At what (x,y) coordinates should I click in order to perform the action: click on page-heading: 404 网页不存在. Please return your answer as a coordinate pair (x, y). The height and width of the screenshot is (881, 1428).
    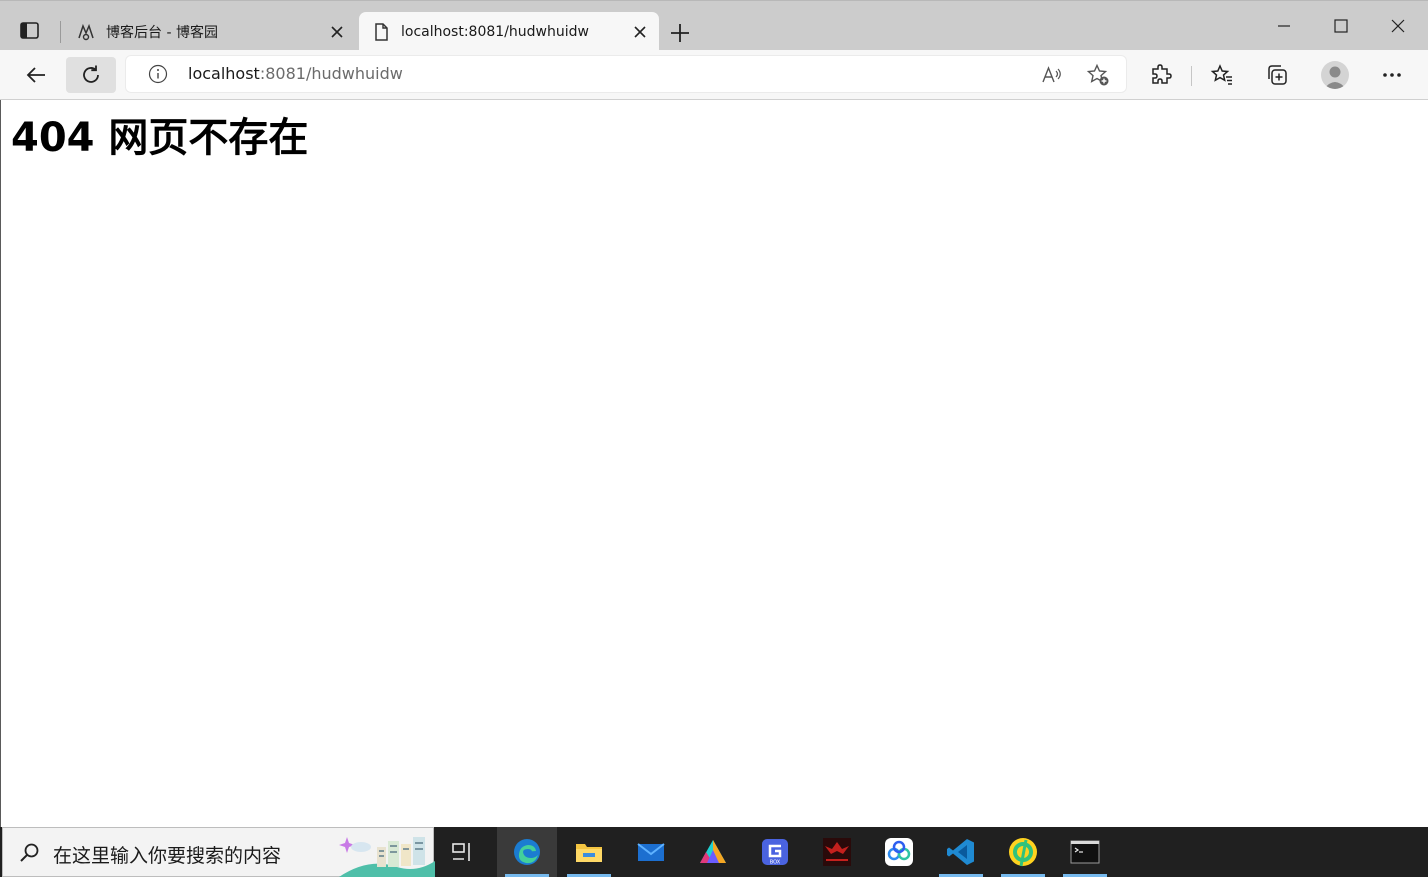
    Looking at the image, I should click on (160, 138).